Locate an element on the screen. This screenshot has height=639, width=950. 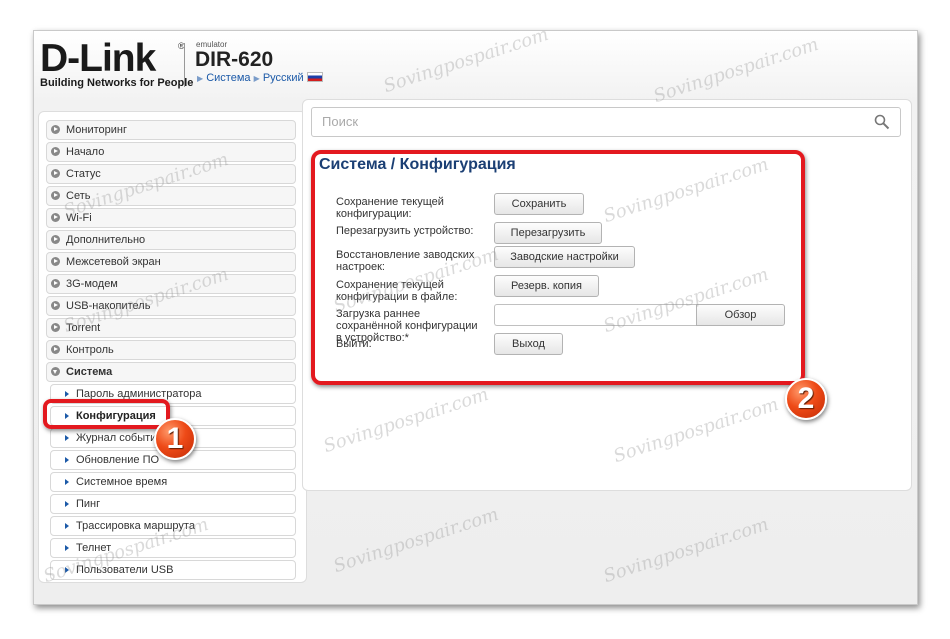
sidebar-item-advanced: Дополнительно is located at coordinates (171, 240).